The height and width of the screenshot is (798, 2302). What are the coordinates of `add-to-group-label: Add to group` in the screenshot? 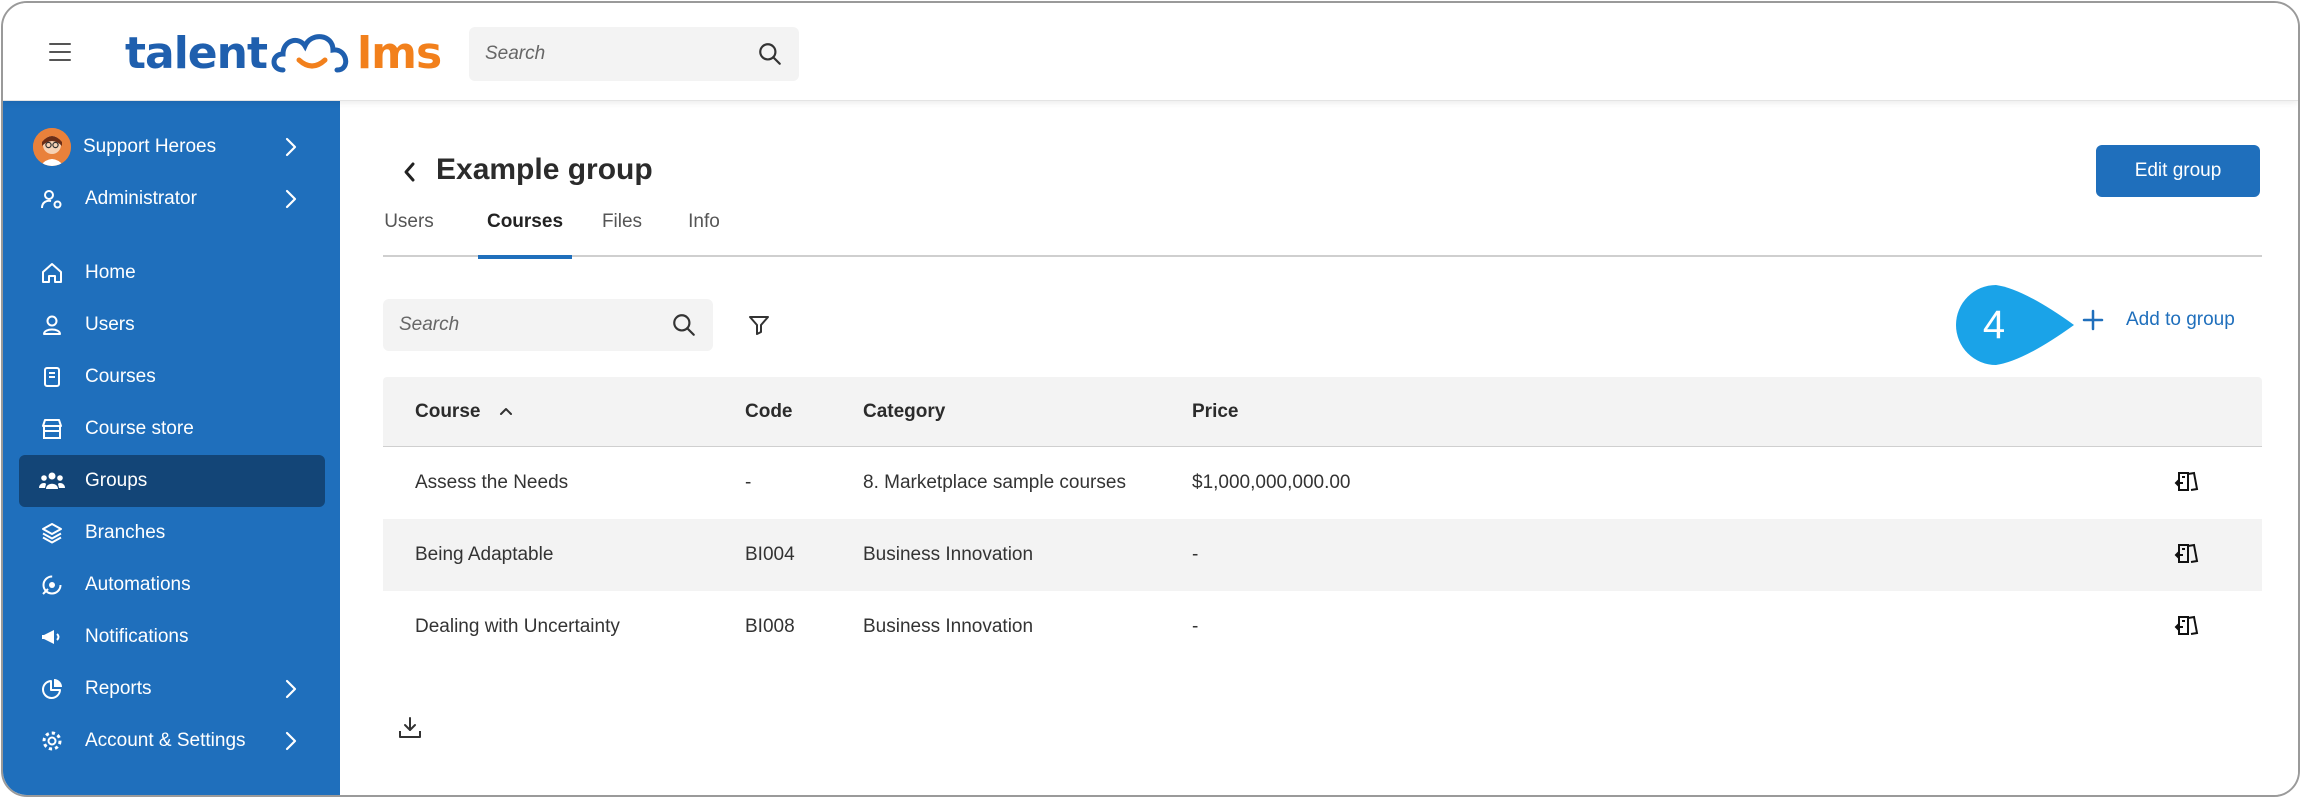 It's located at (2180, 319).